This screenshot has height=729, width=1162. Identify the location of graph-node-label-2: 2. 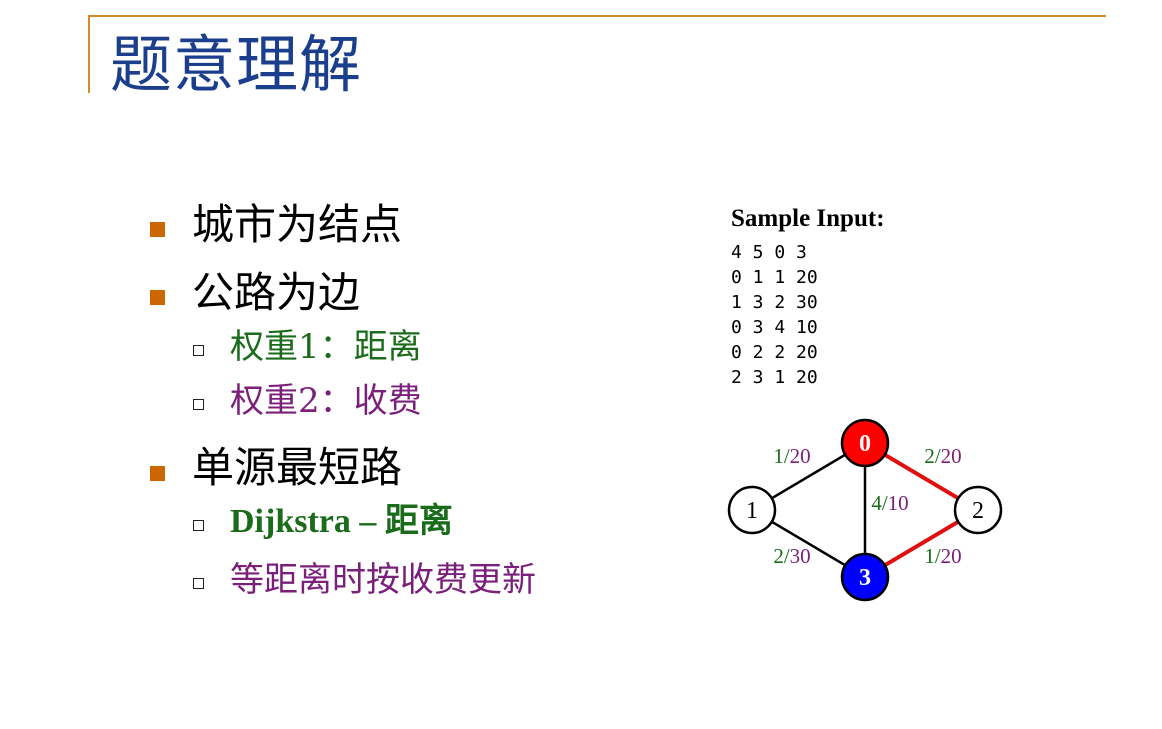
(978, 511).